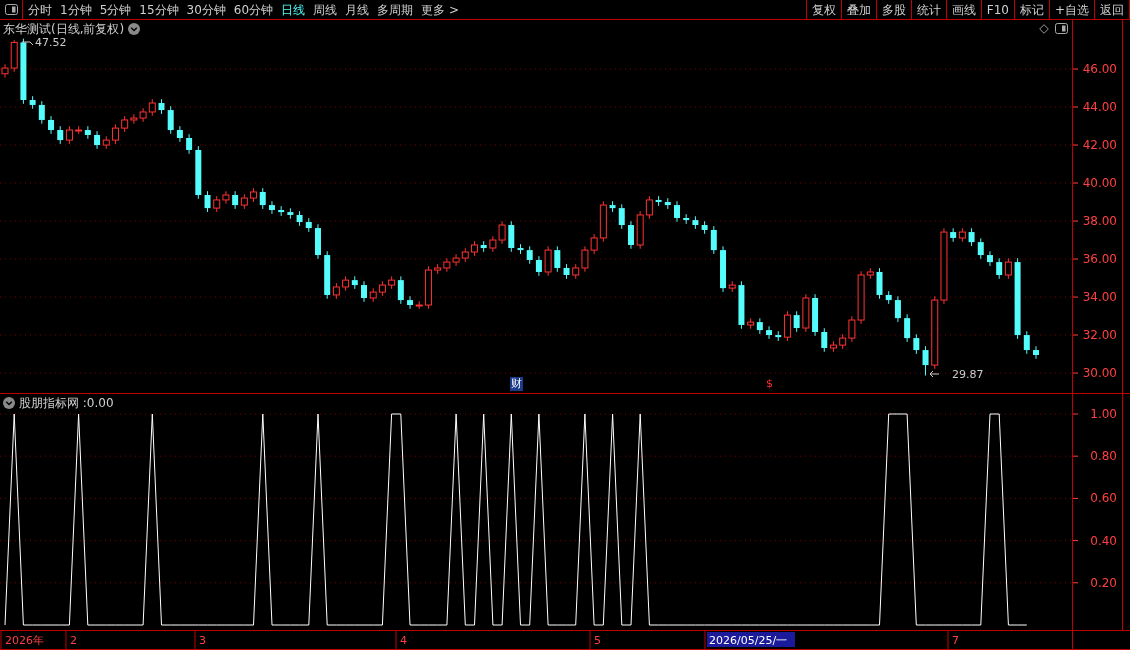  What do you see at coordinates (357, 9) in the screenshot?
I see `period-tab: 月线` at bounding box center [357, 9].